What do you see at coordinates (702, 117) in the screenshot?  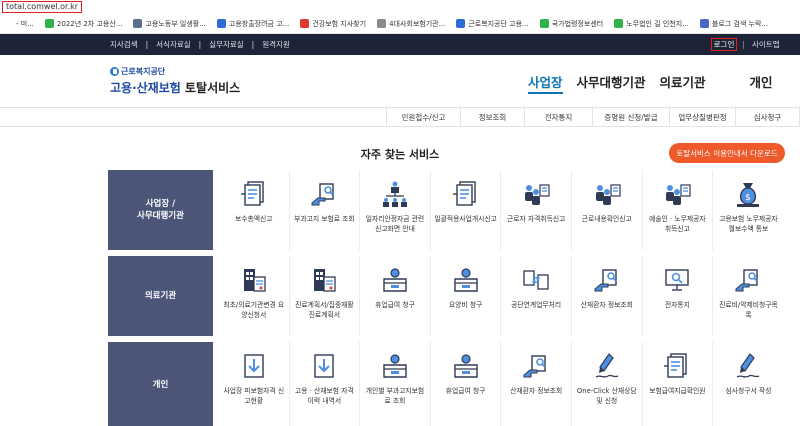 I see `submenu-disease-judgment: 업무상질병판정` at bounding box center [702, 117].